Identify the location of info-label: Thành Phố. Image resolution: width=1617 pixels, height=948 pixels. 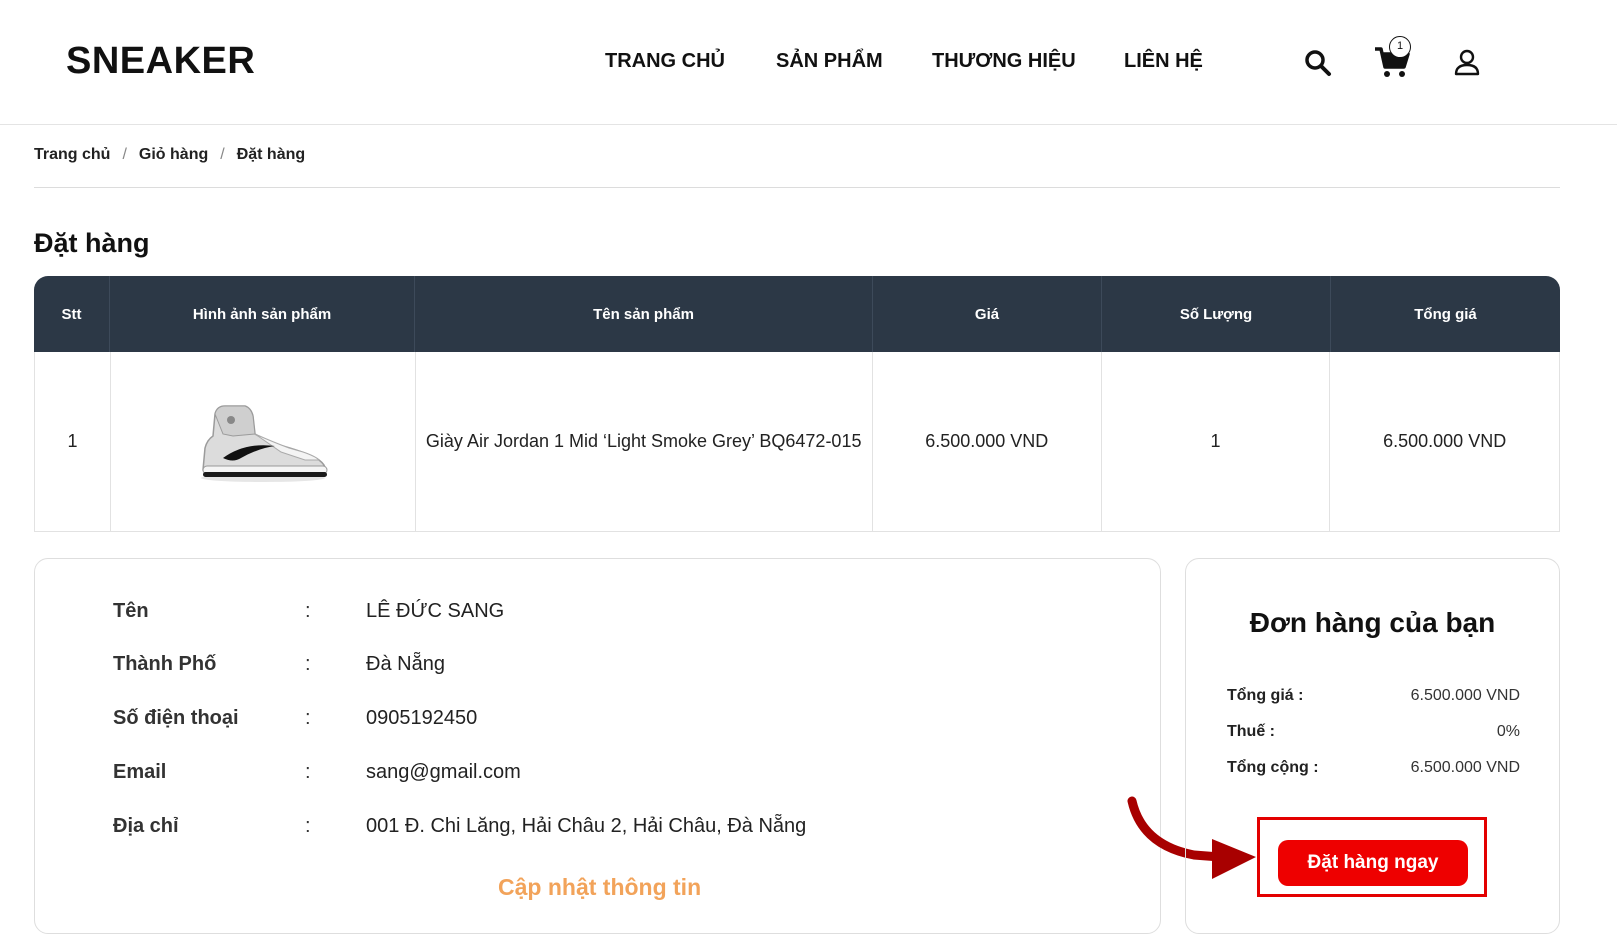
(165, 664).